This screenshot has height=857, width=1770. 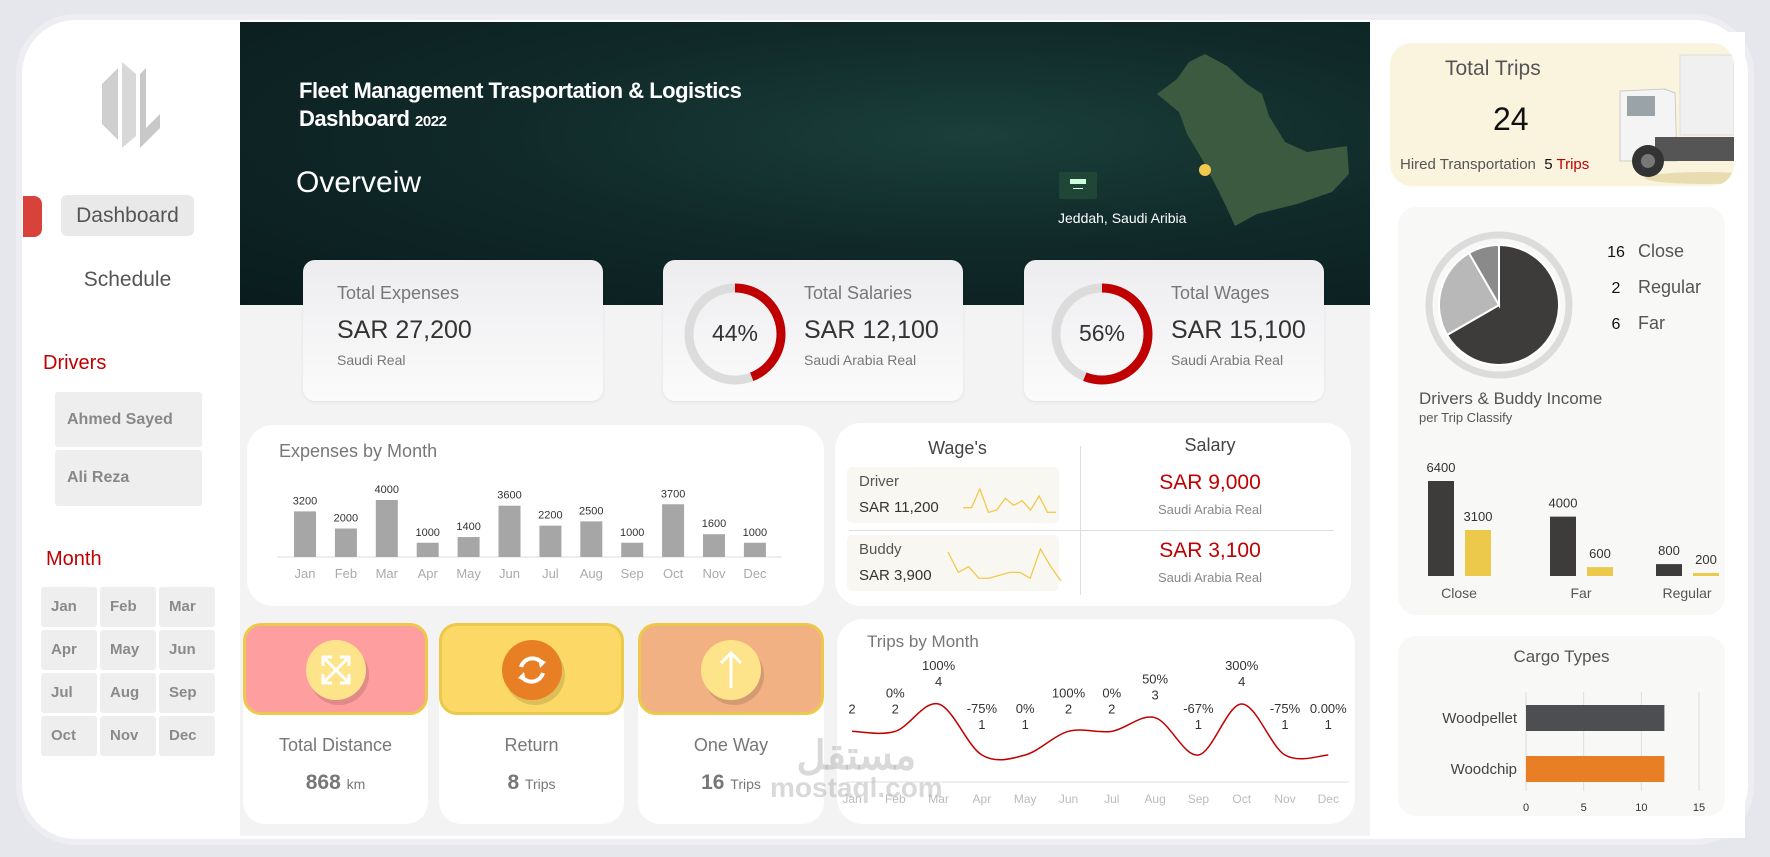 I want to click on expense-bar-jul, so click(x=550, y=541).